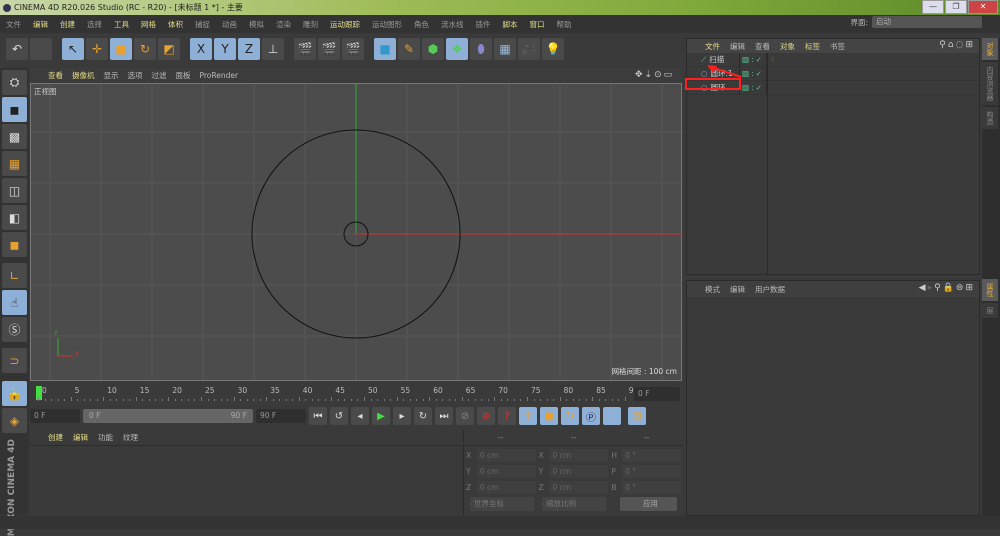  What do you see at coordinates (229, 24) in the screenshot?
I see `menu-item: 动画` at bounding box center [229, 24].